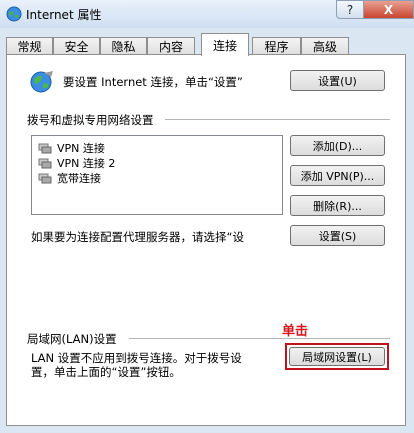 This screenshot has width=414, height=433. Describe the element at coordinates (137, 237) in the screenshot. I see `proxy-instruction-text: 如果要为连接配置代理服务器，请选择“设` at that location.